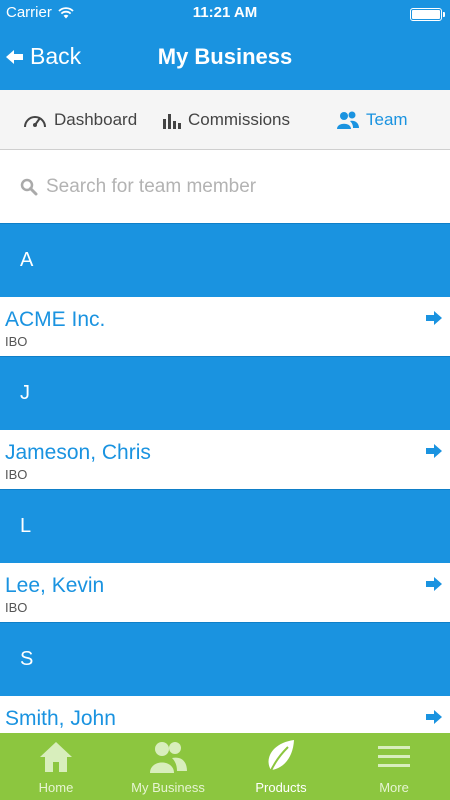 The width and height of the screenshot is (450, 800). I want to click on tabbar-label: My Business, so click(168, 787).